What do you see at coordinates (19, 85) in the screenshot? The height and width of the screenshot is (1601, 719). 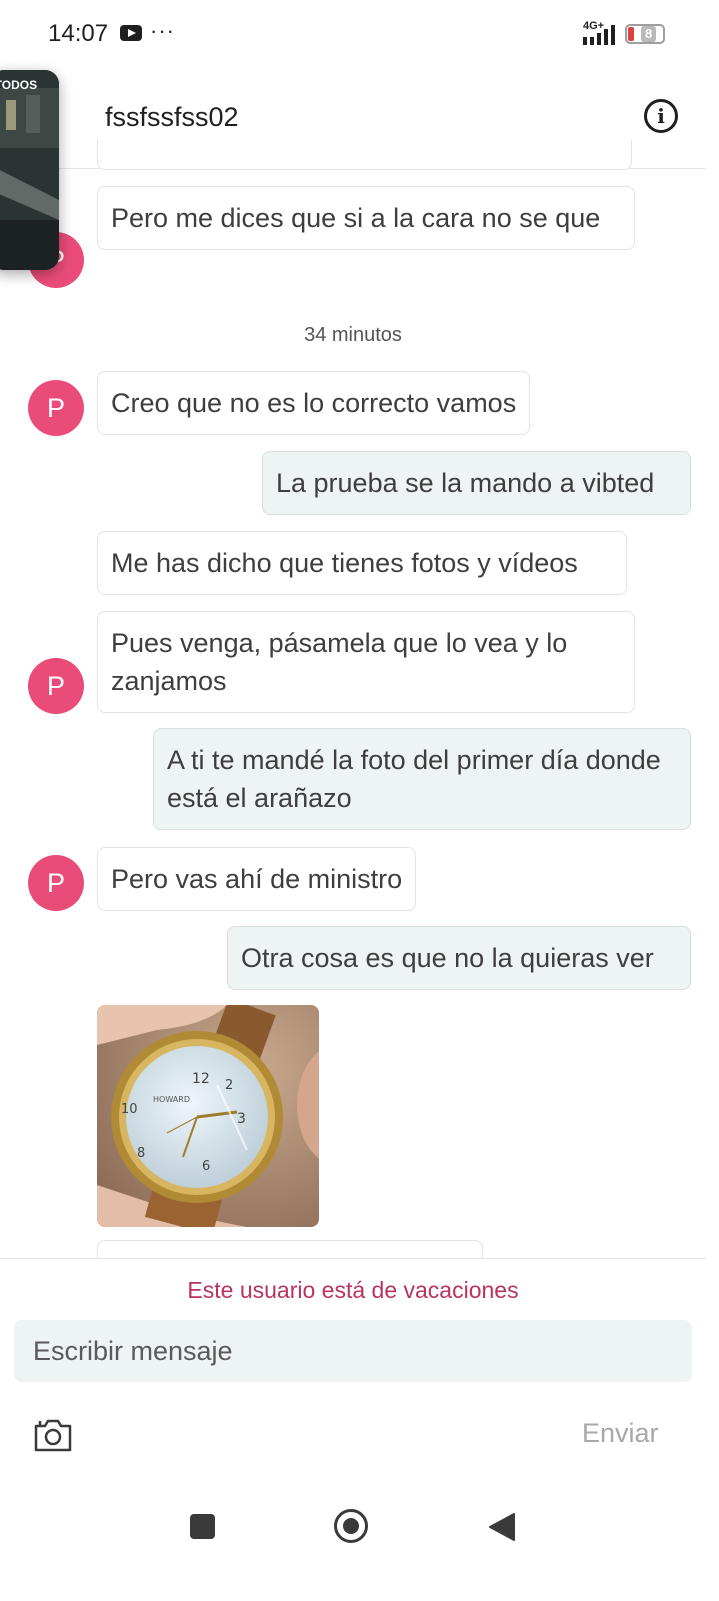 I see `overlay-label: UTODOS` at bounding box center [19, 85].